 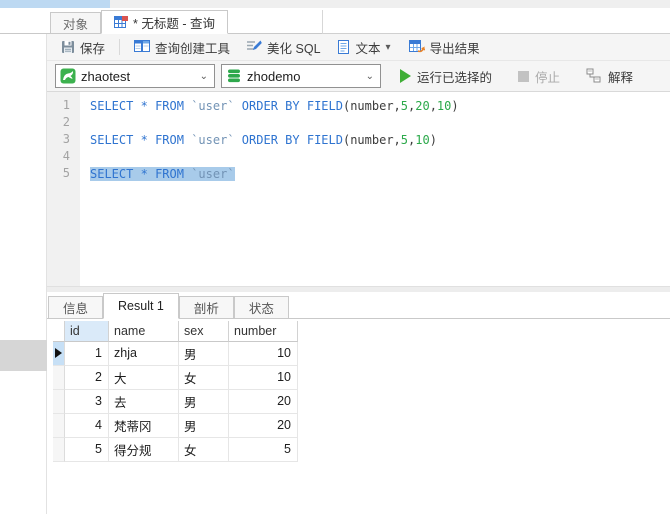 I want to click on line-number: 4, so click(x=66, y=156).